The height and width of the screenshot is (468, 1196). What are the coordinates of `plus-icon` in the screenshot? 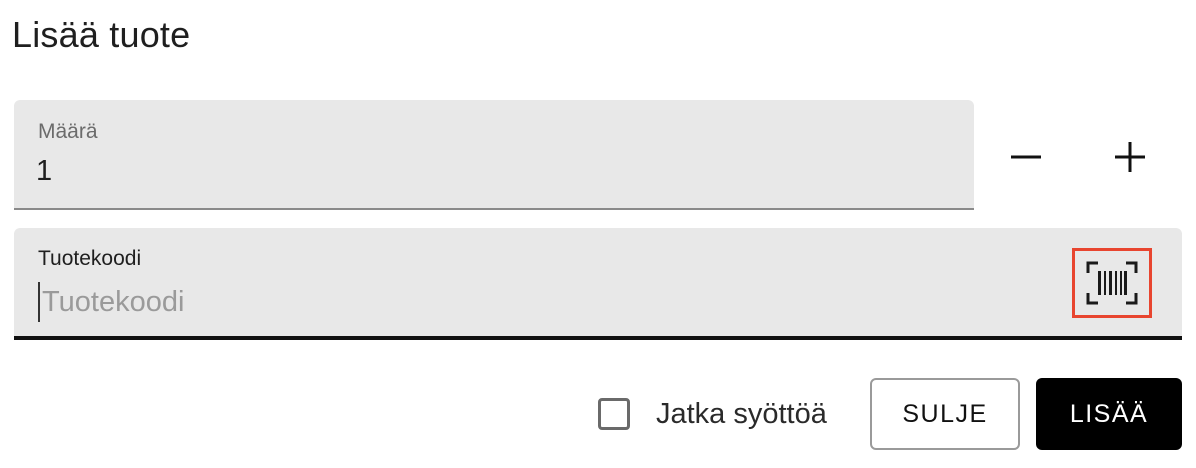 It's located at (1130, 157).